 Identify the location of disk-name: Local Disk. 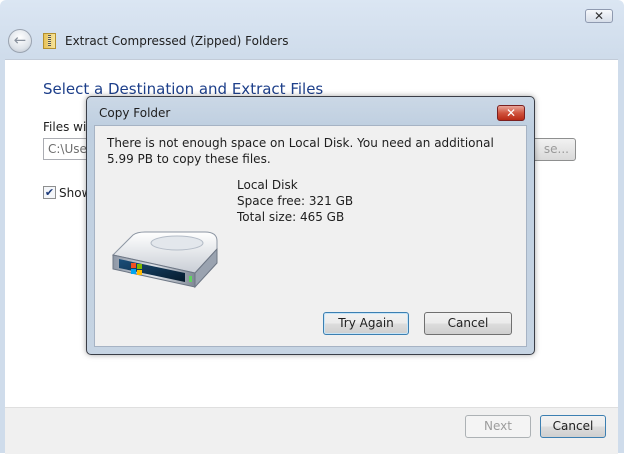
(267, 185).